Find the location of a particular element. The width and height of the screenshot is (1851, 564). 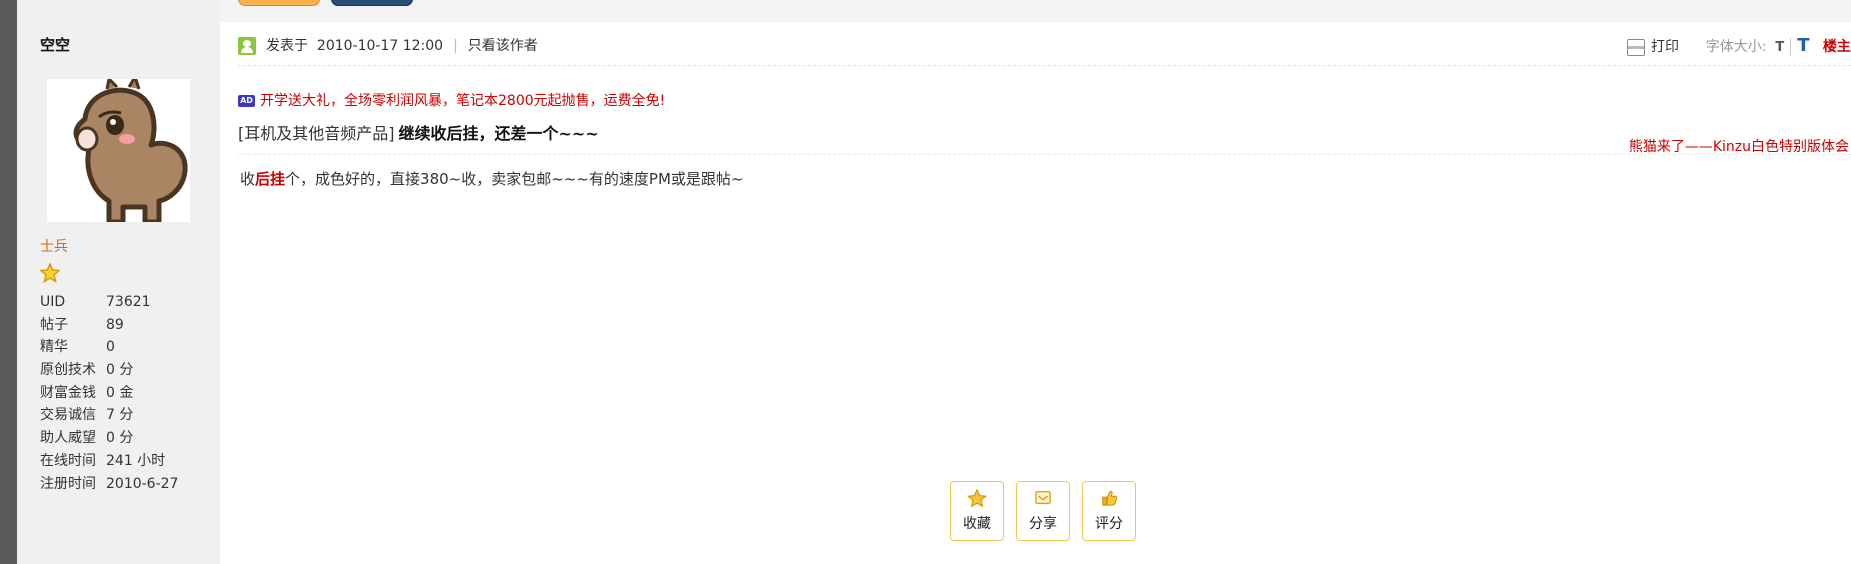

body-text-start: 收 is located at coordinates (248, 179).